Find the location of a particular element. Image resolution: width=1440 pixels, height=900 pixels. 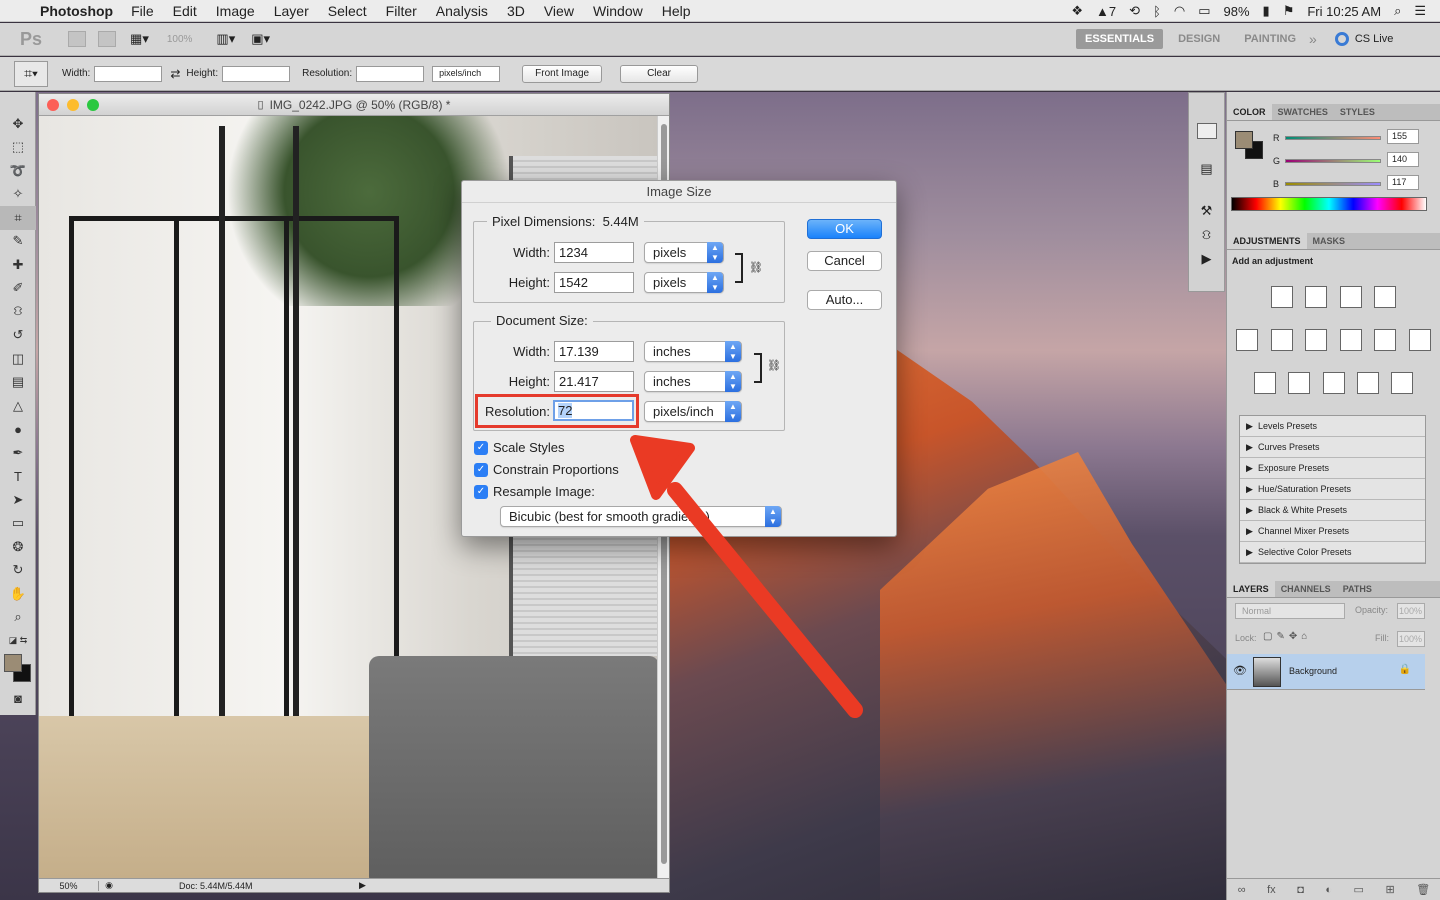

threshold-icon is located at coordinates (1333, 383).